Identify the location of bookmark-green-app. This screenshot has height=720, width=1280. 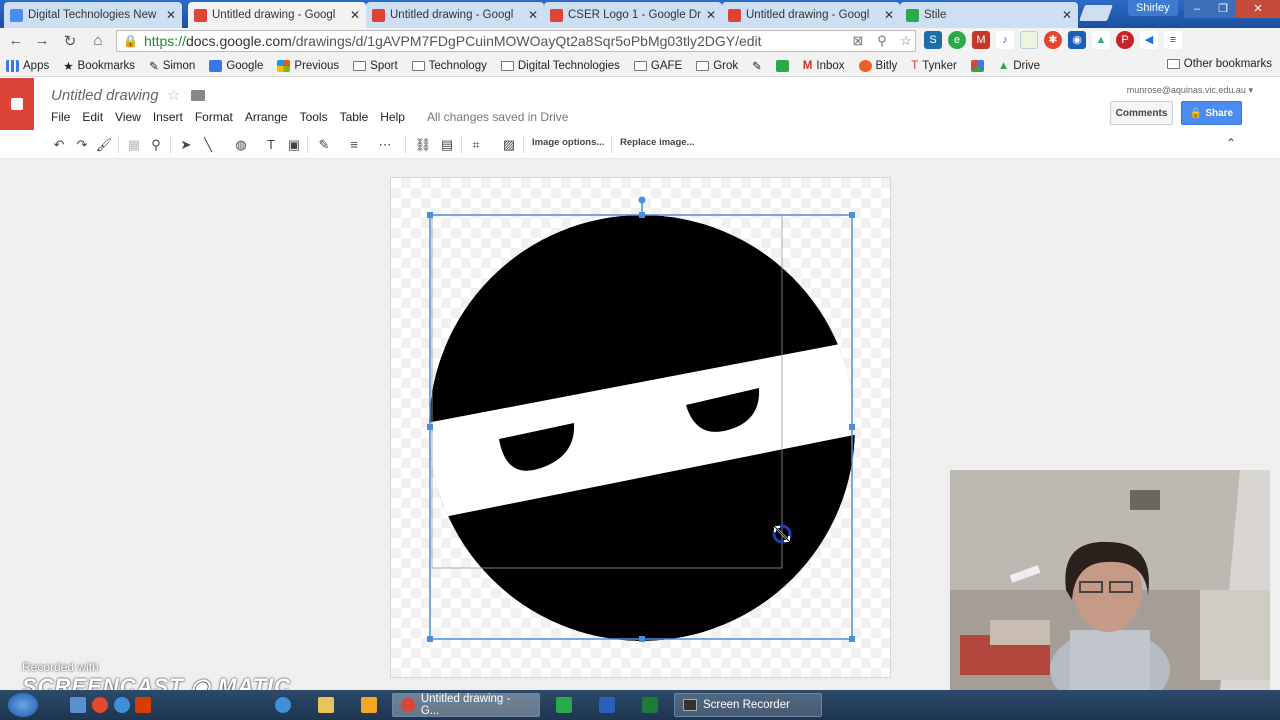
(782, 65).